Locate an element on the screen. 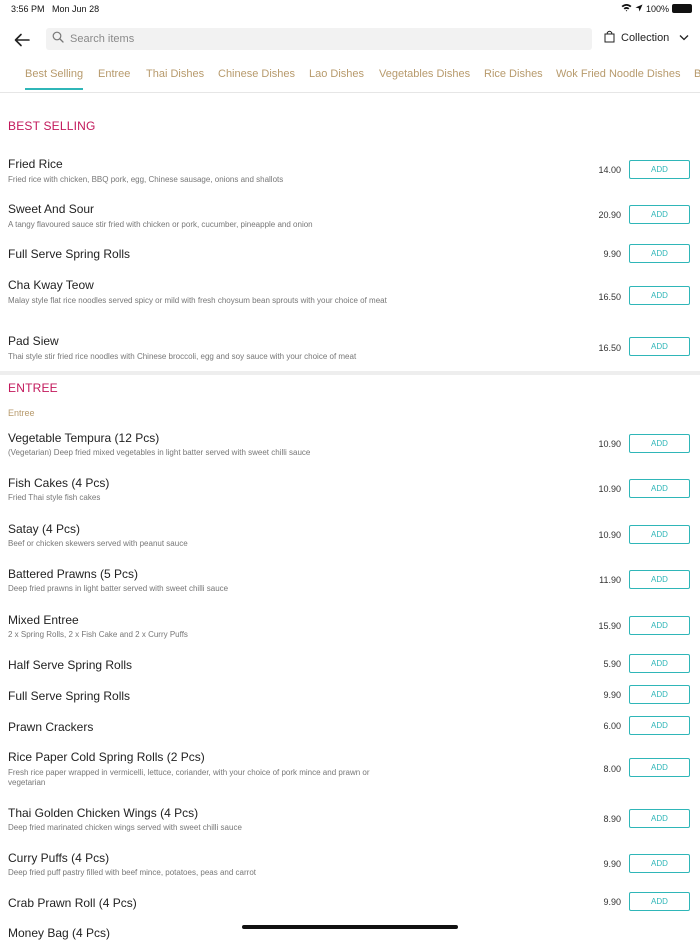 The width and height of the screenshot is (700, 940). collection-label: Collection is located at coordinates (645, 38).